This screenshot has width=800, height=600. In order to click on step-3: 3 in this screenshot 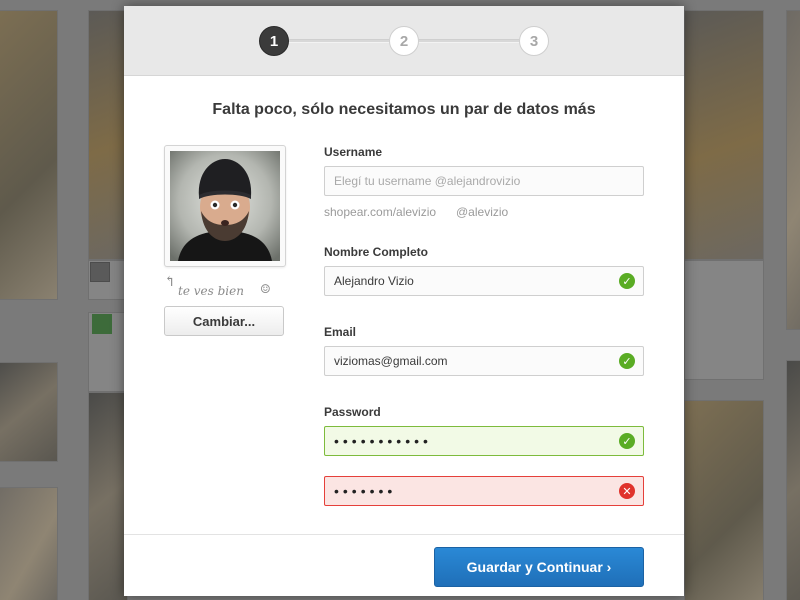, I will do `click(534, 41)`.